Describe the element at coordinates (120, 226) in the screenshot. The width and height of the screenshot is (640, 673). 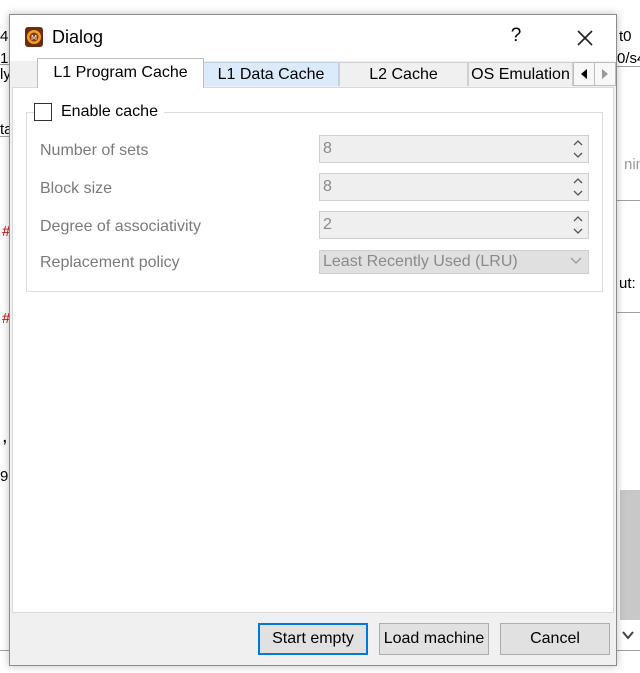
I see `degree-of-associativity-label: Degree of associativity` at that location.